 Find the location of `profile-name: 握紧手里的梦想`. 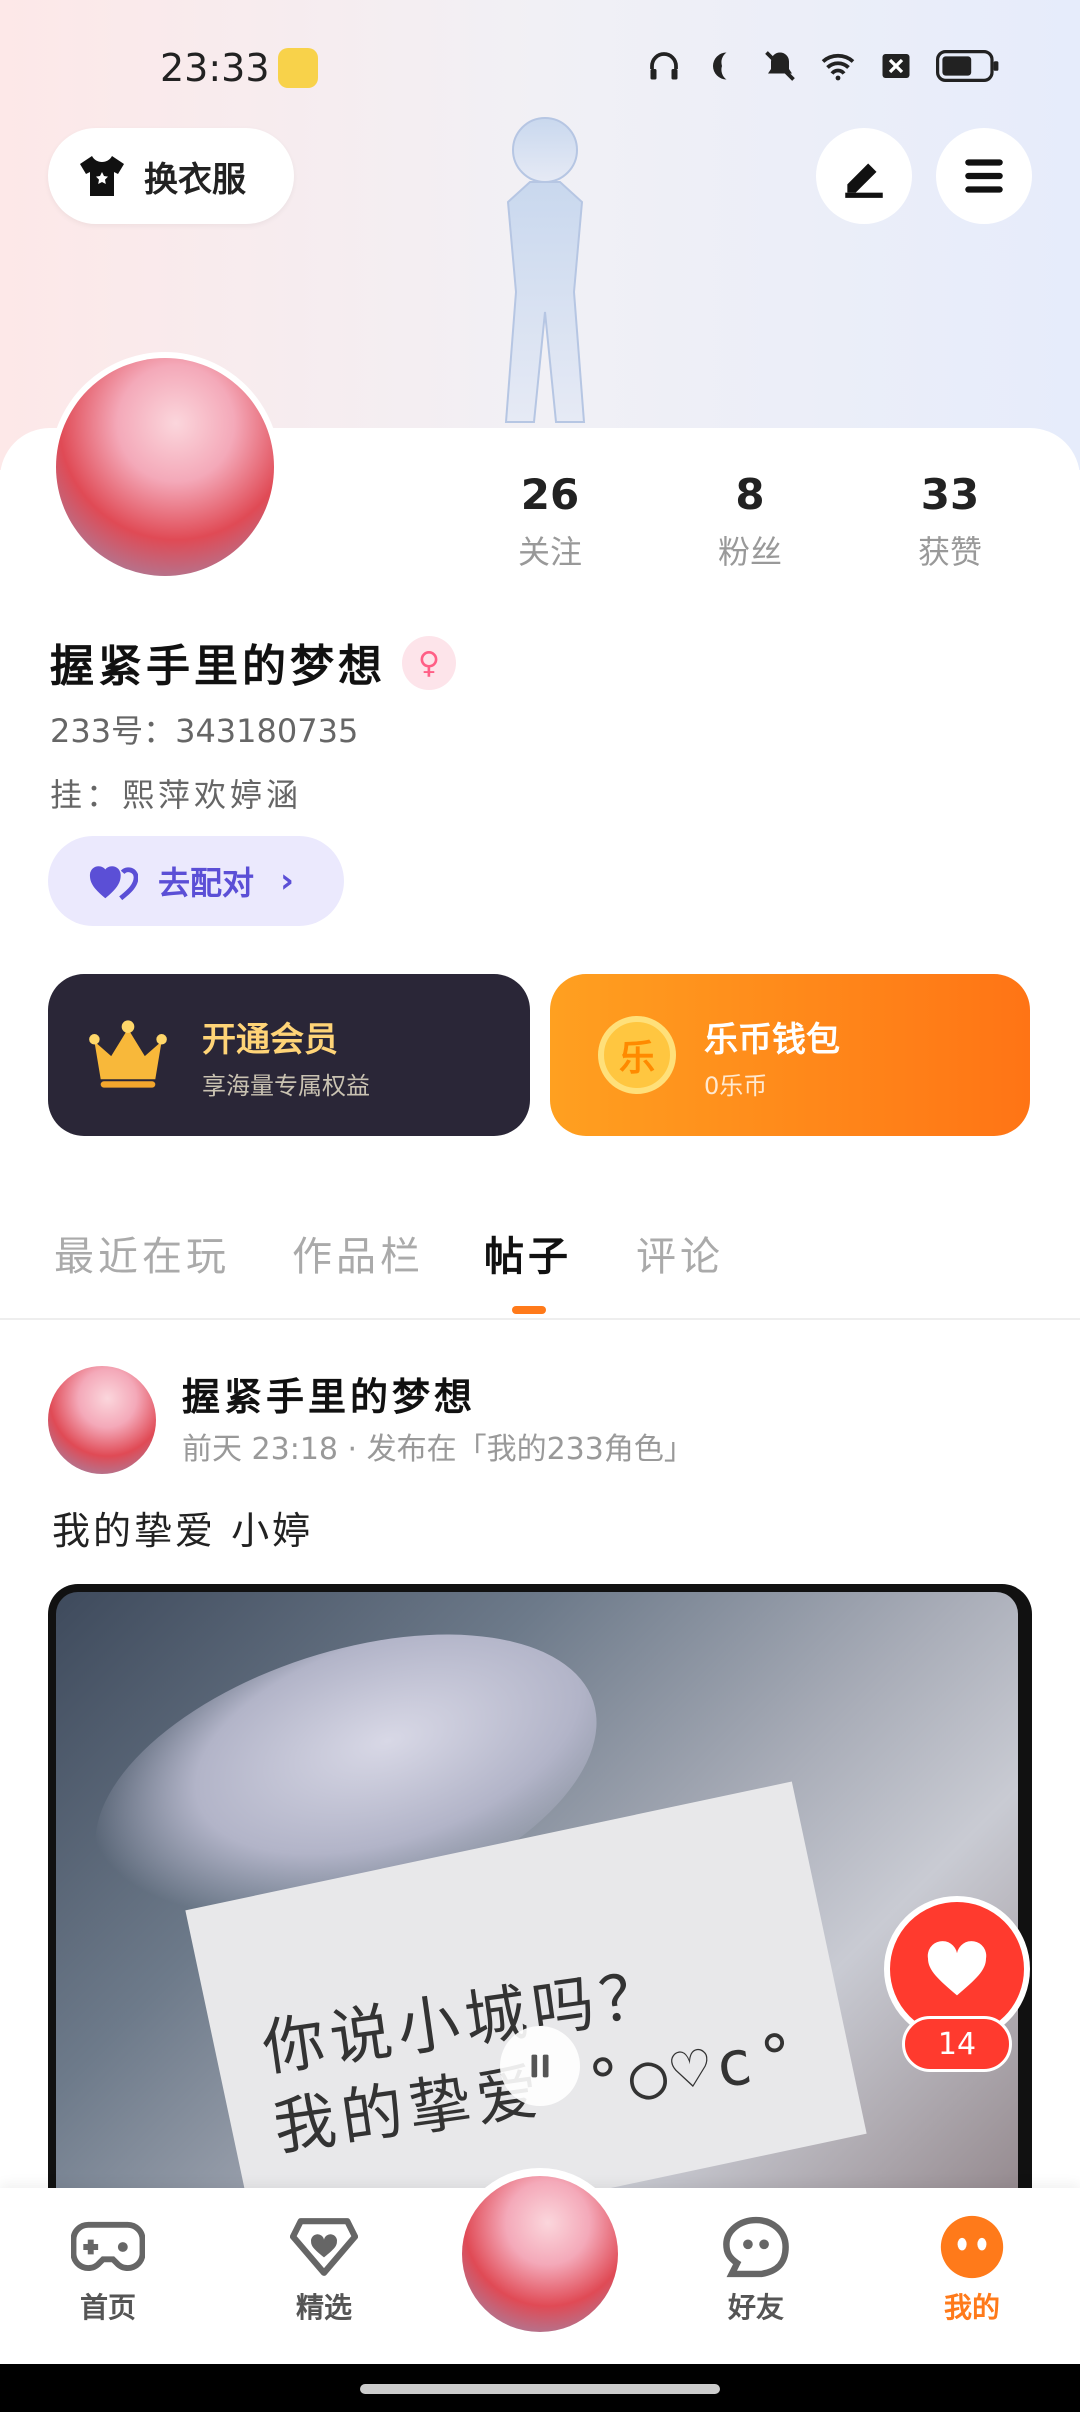

profile-name: 握紧手里的梦想 is located at coordinates (218, 666).